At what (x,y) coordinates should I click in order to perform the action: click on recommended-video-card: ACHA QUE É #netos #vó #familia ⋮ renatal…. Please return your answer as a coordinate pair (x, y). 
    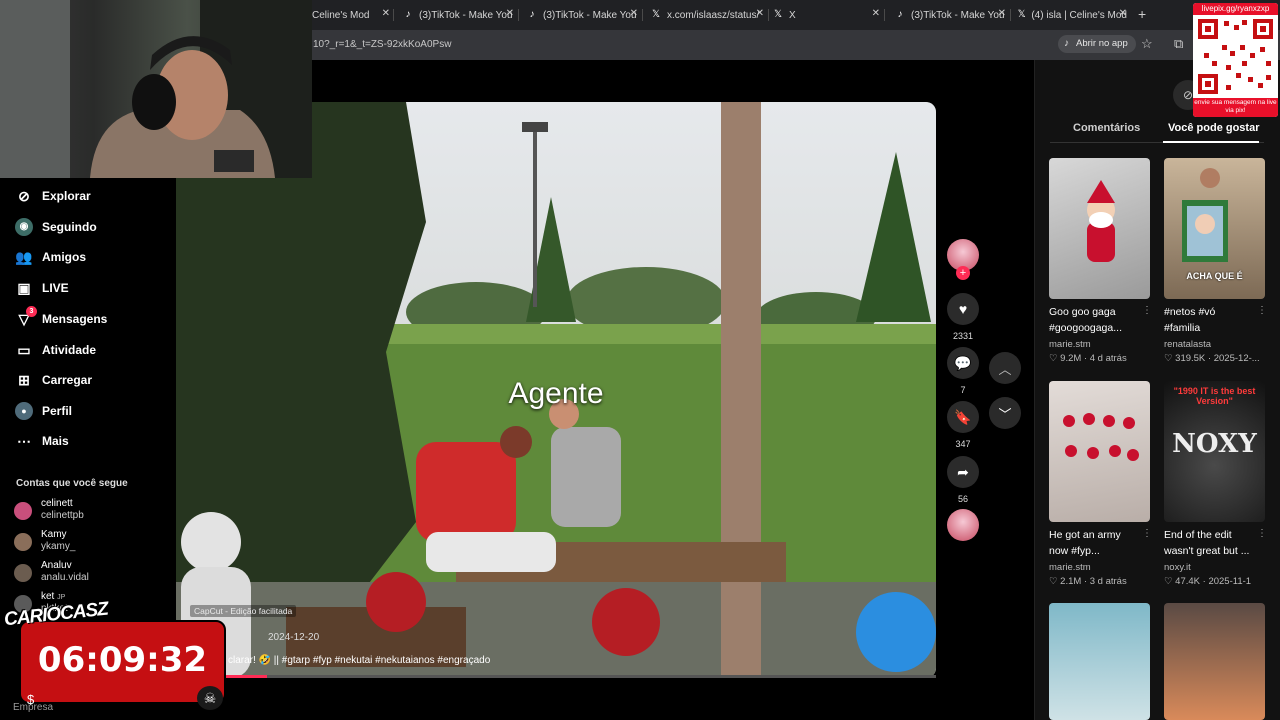
    Looking at the image, I should click on (1215, 273).